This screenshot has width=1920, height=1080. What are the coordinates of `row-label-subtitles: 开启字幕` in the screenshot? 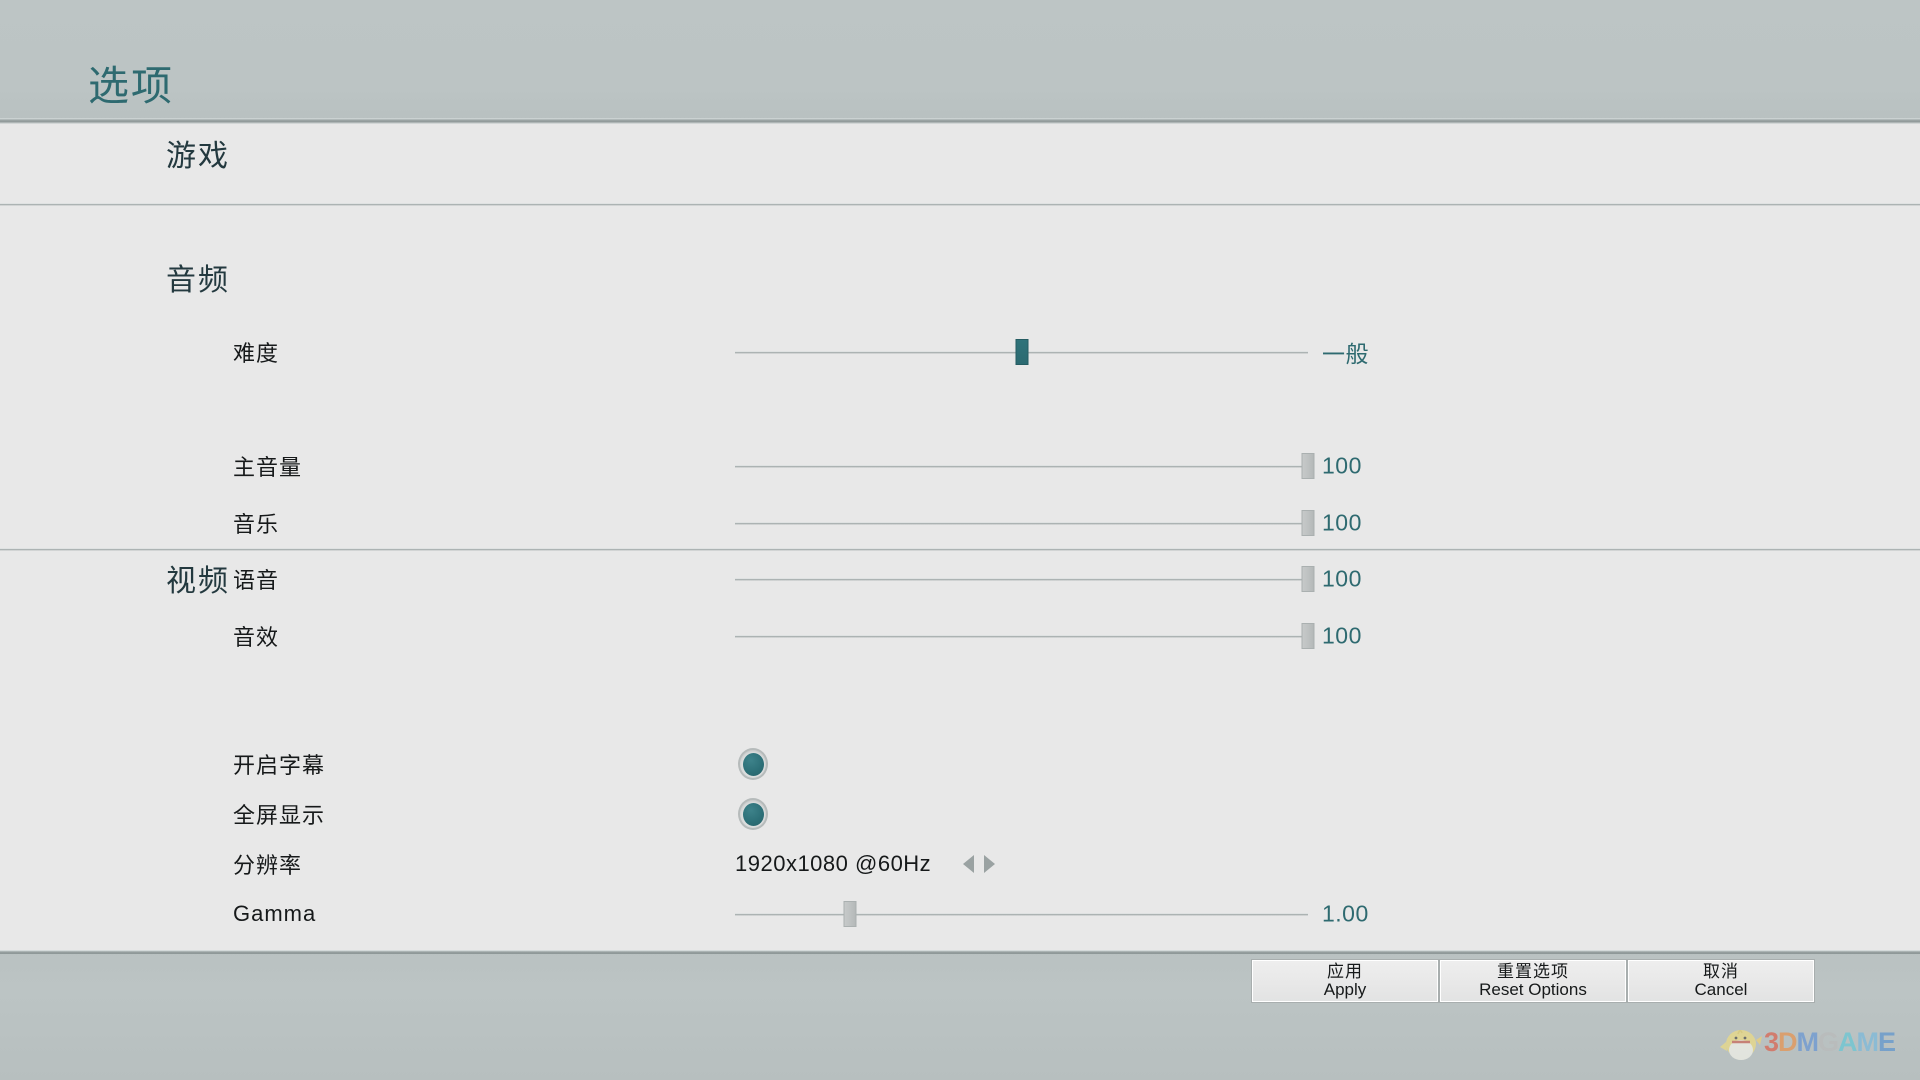 It's located at (279, 765).